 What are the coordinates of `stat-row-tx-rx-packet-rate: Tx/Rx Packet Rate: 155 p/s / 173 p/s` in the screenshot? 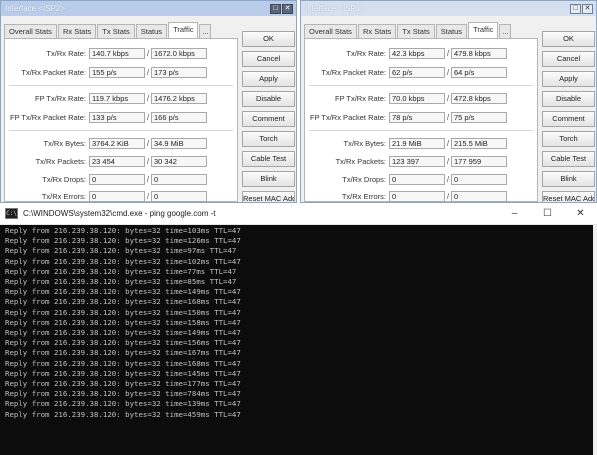 It's located at (122, 72).